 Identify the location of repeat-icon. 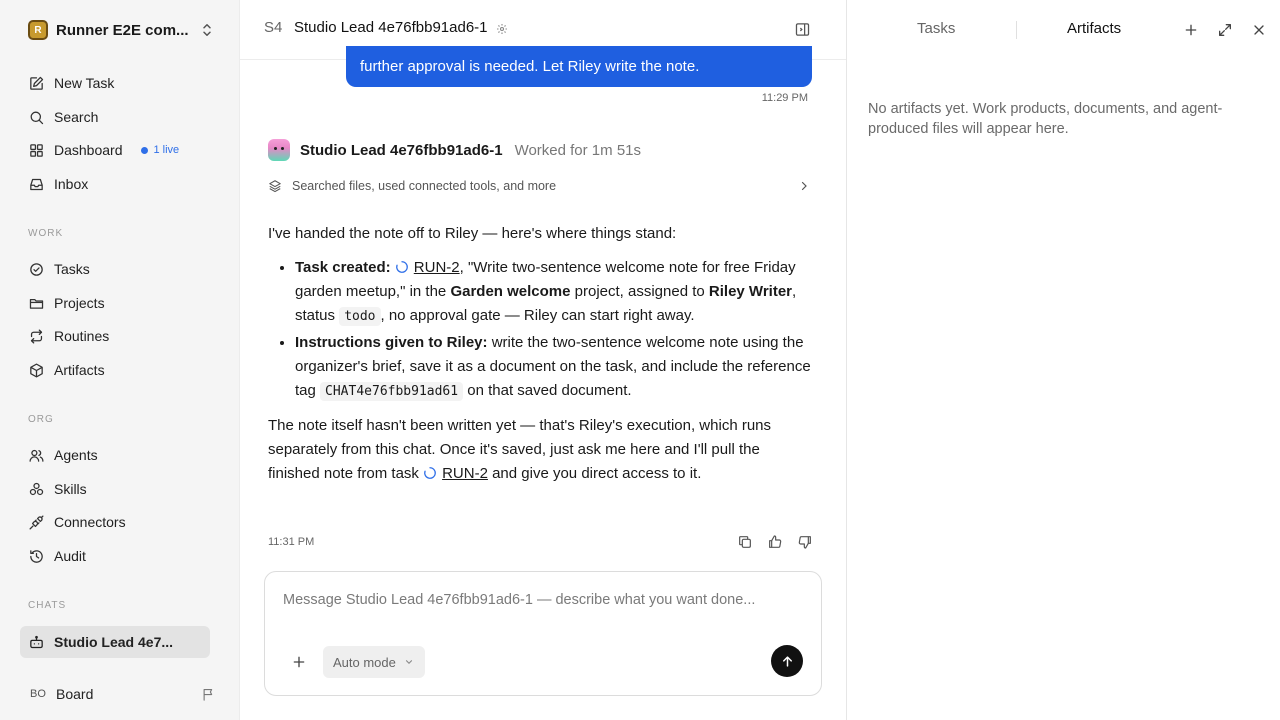
(36, 336).